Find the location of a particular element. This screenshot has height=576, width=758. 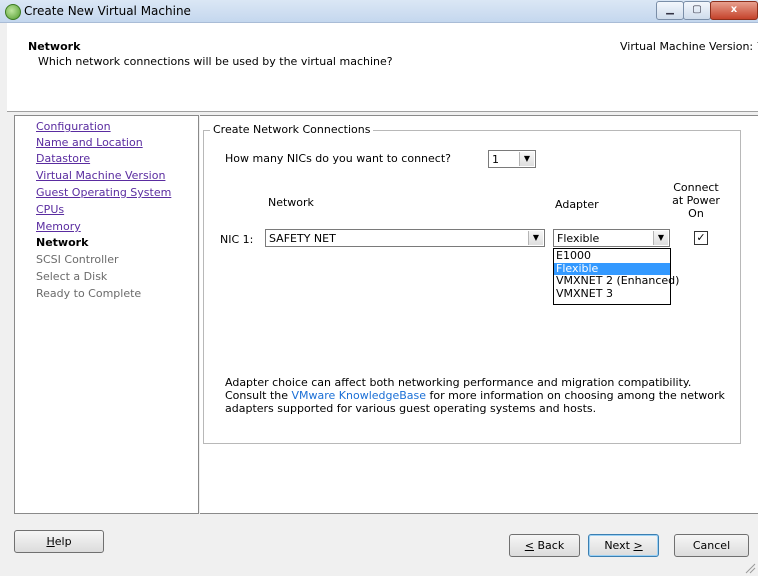

nav-step-select-a-disk: Select a Disk is located at coordinates (72, 276).